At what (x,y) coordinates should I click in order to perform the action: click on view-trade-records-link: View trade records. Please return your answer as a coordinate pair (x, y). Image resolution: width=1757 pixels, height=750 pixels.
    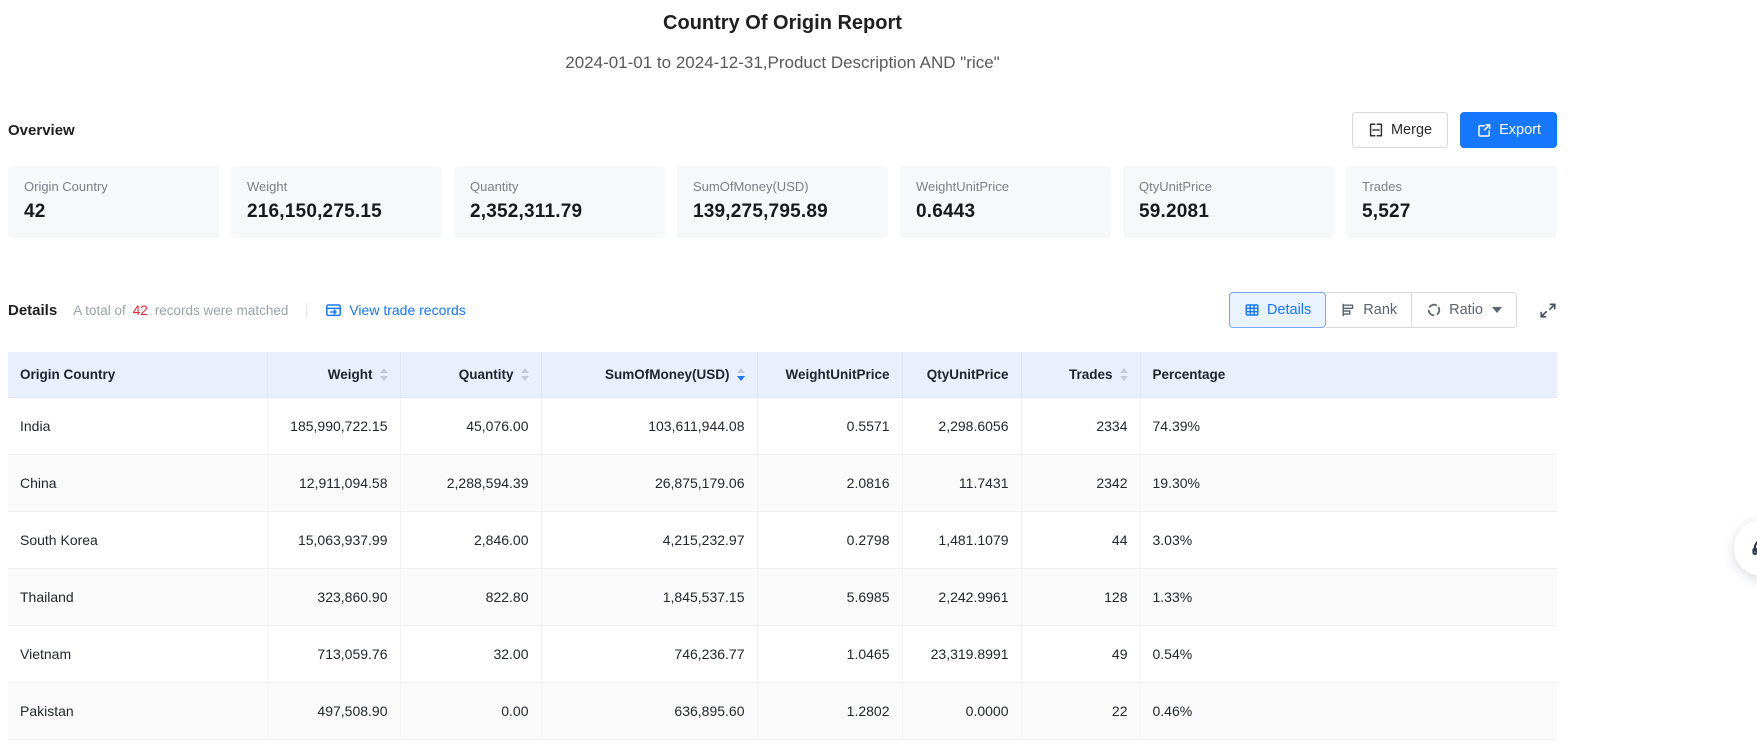
    Looking at the image, I should click on (395, 310).